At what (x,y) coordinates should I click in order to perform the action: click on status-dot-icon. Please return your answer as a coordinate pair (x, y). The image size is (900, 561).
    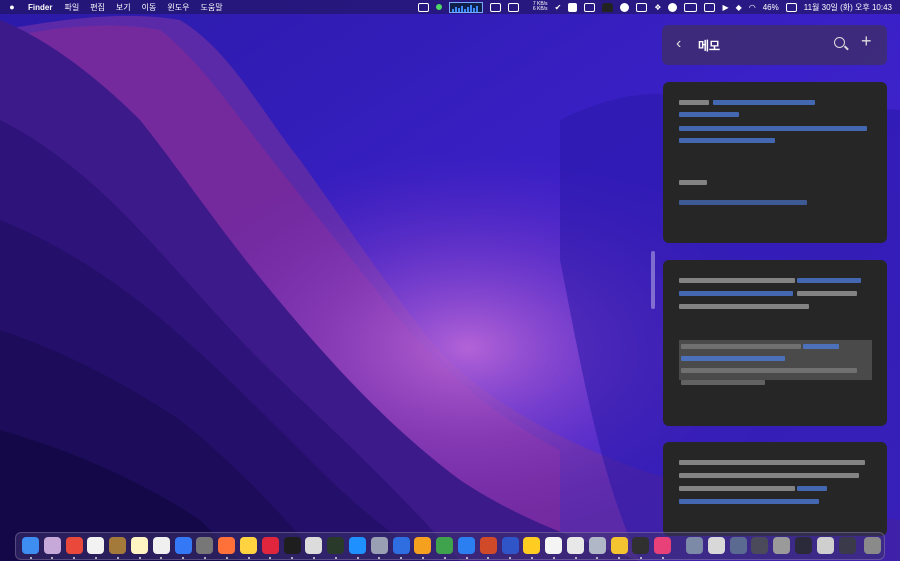
    Looking at the image, I should click on (438, 7).